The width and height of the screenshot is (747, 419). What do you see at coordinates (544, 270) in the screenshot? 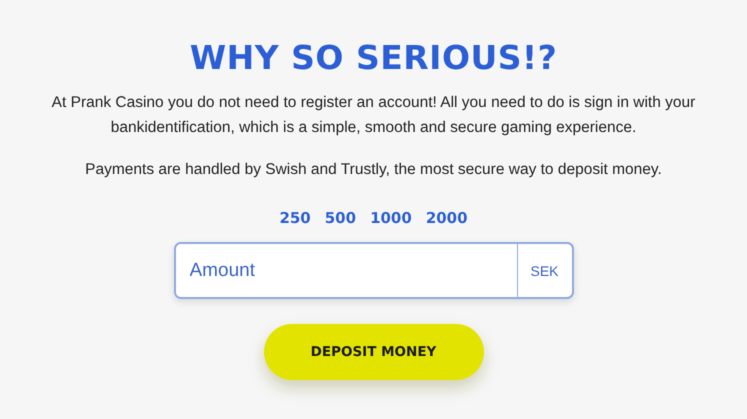
I see `currency-label: SEK` at bounding box center [544, 270].